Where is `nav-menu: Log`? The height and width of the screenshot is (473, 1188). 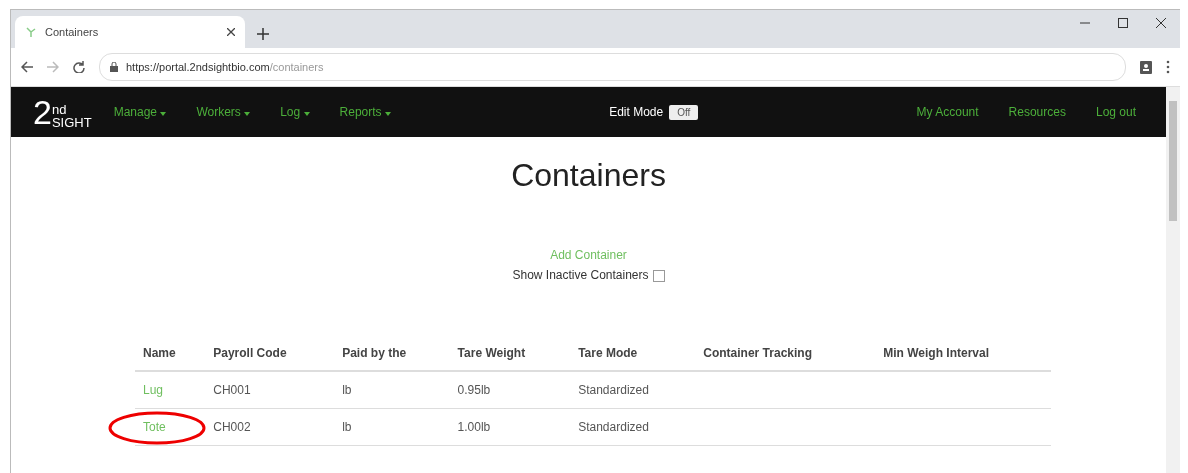 nav-menu: Log is located at coordinates (295, 112).